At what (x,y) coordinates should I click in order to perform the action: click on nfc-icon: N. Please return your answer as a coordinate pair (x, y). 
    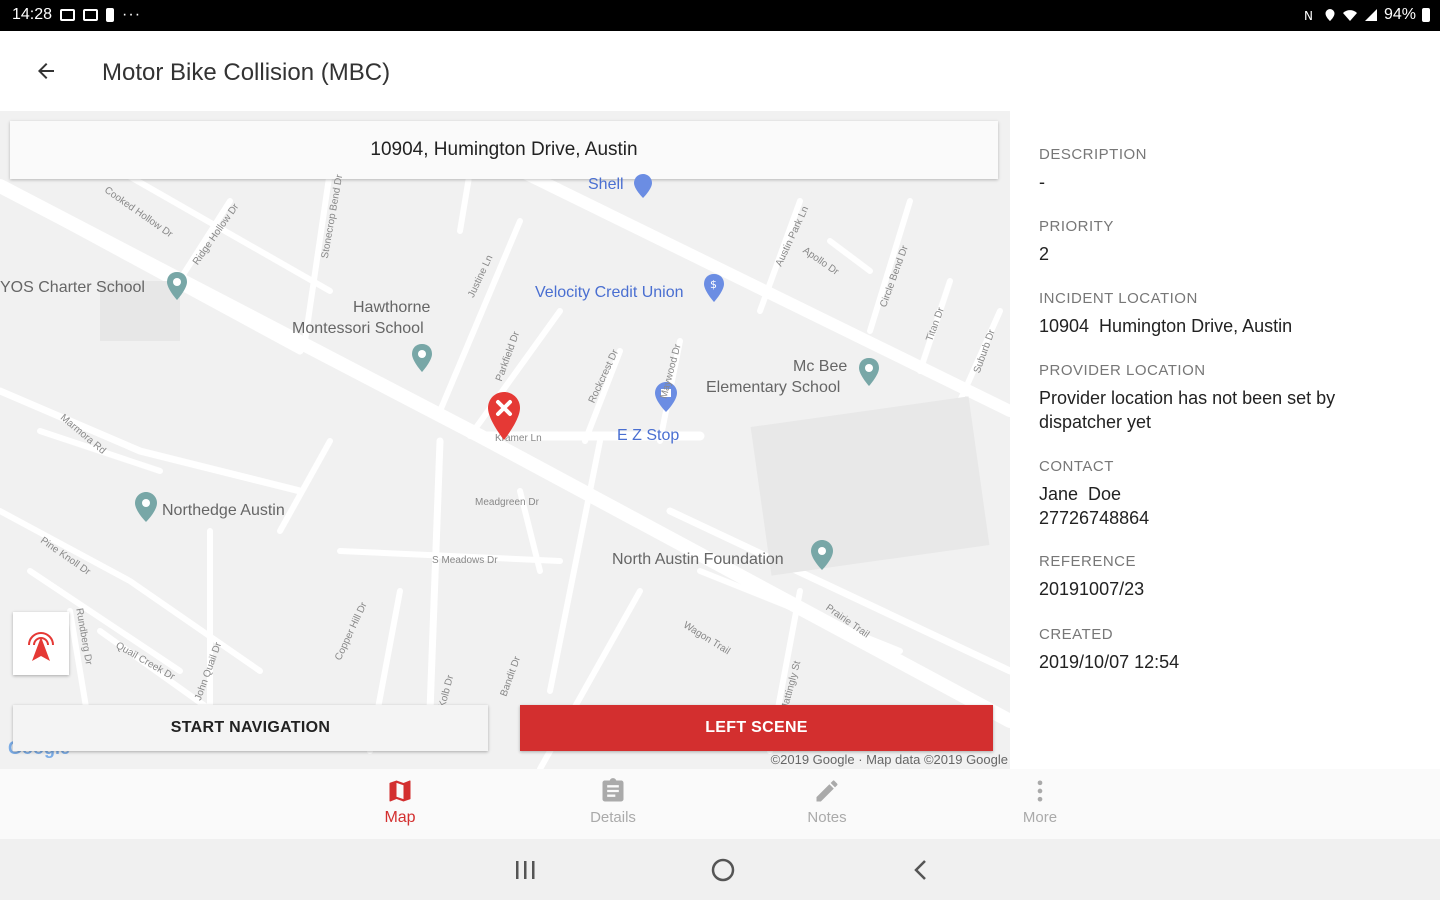
    Looking at the image, I should click on (1308, 15).